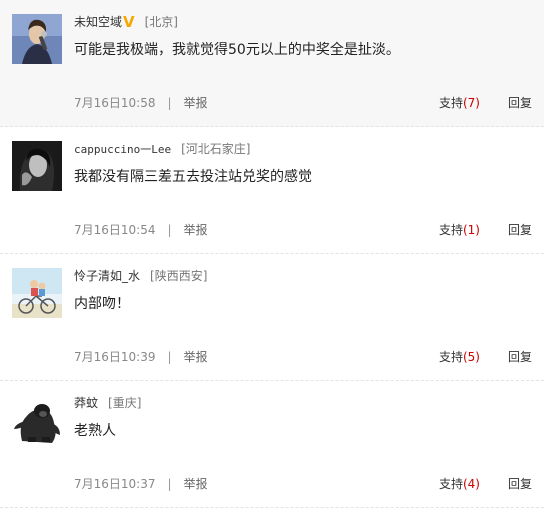 This screenshot has width=544, height=509. I want to click on bw-portrait-avatar-icon, so click(37, 166).